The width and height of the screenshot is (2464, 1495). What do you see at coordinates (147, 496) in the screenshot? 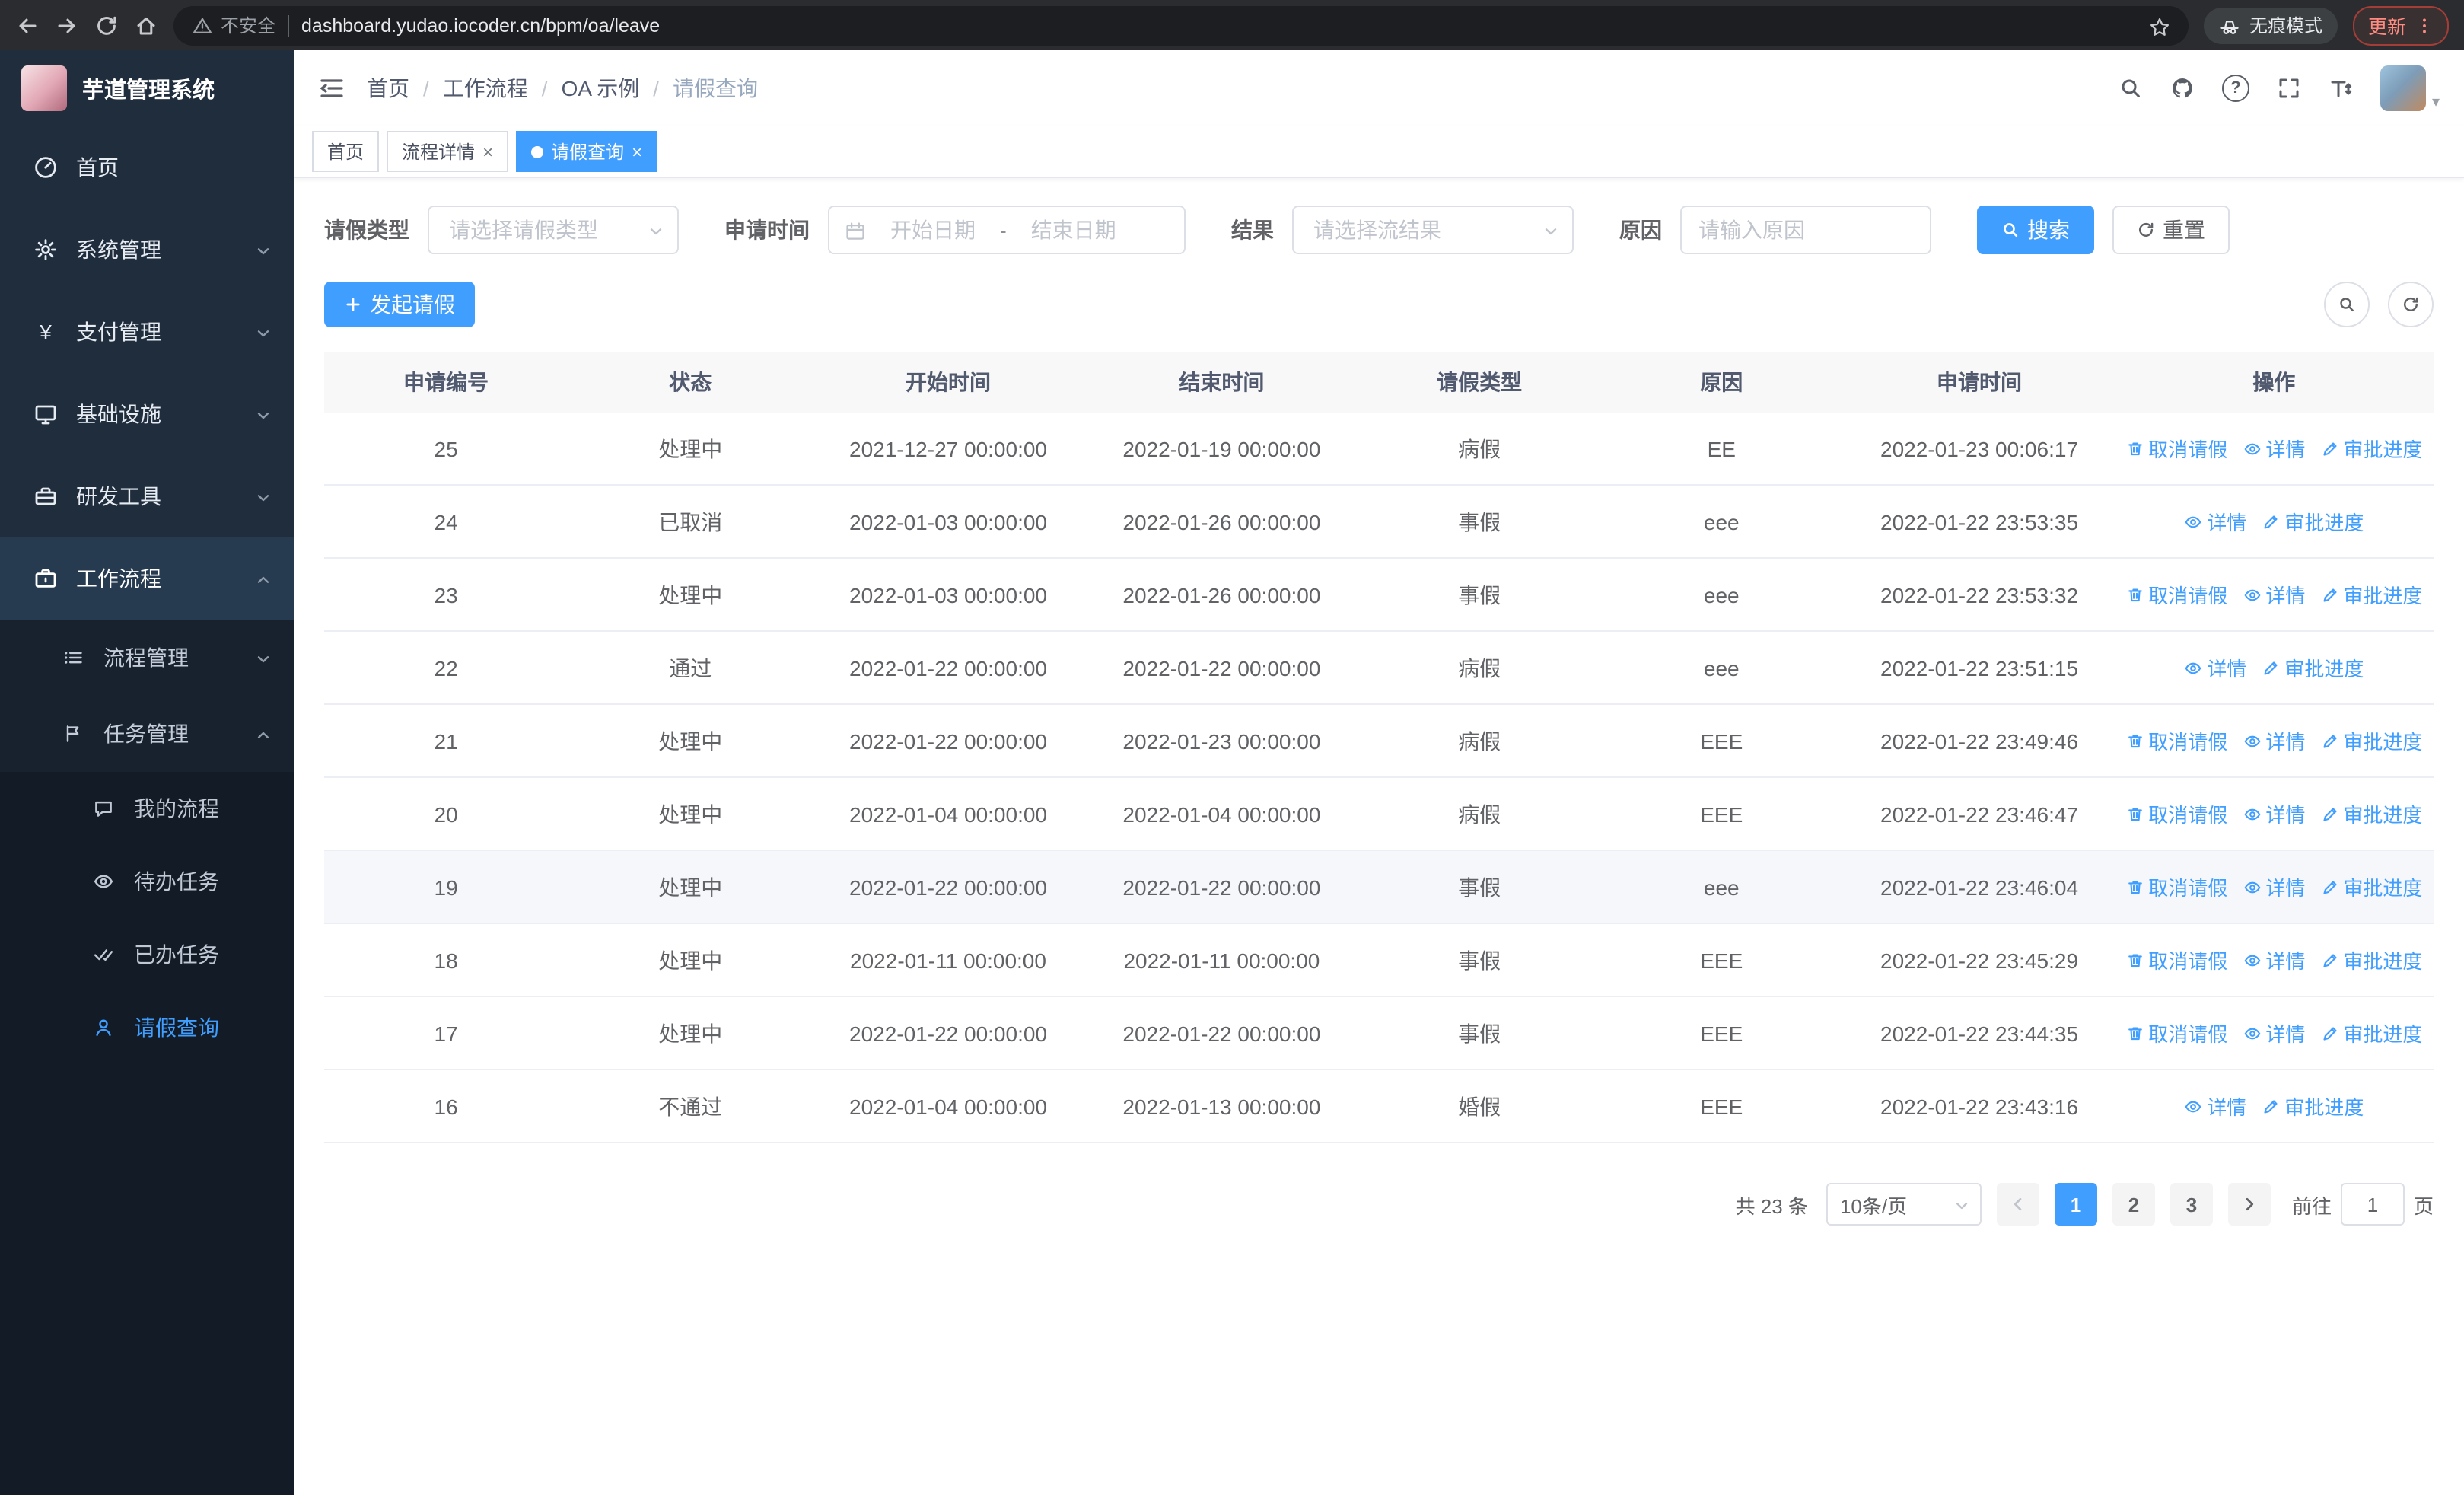
I see `sidebar-item-devtools: 研发工具` at bounding box center [147, 496].